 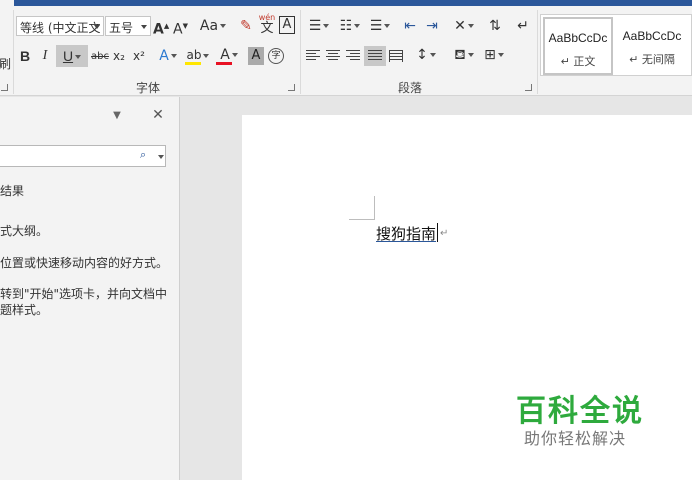 I want to click on shrink-font-icon: A, so click(x=178, y=29).